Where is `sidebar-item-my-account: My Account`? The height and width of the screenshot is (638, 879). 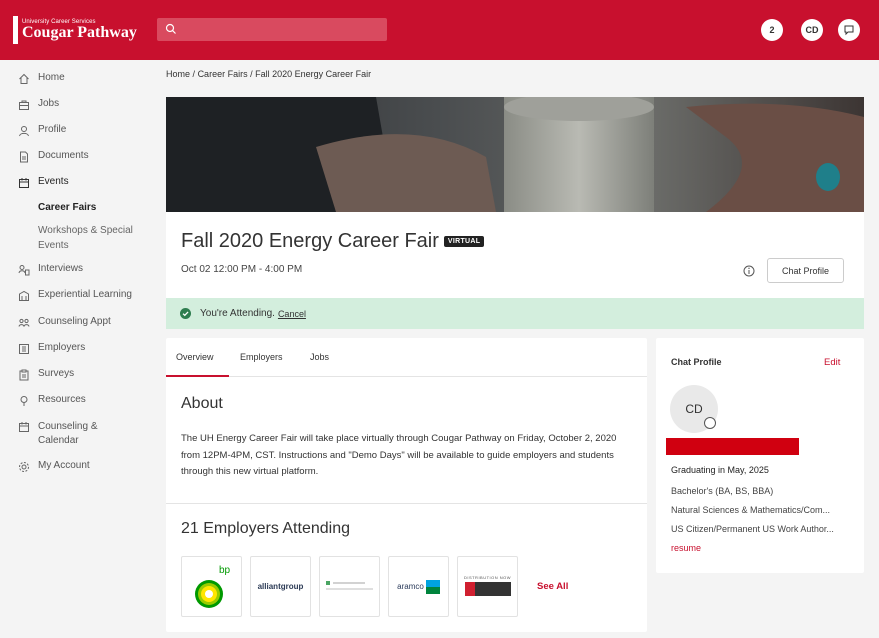
sidebar-item-my-account: My Account is located at coordinates (45, 466).